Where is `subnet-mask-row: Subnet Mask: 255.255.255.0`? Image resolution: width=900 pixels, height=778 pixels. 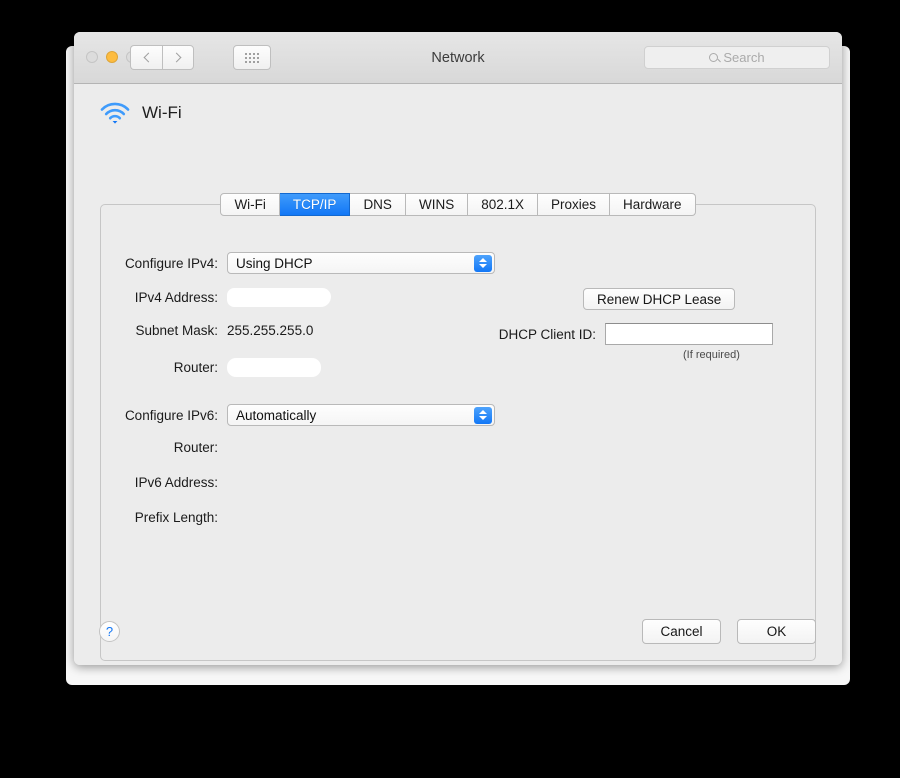 subnet-mask-row: Subnet Mask: 255.255.255.0 is located at coordinates (194, 330).